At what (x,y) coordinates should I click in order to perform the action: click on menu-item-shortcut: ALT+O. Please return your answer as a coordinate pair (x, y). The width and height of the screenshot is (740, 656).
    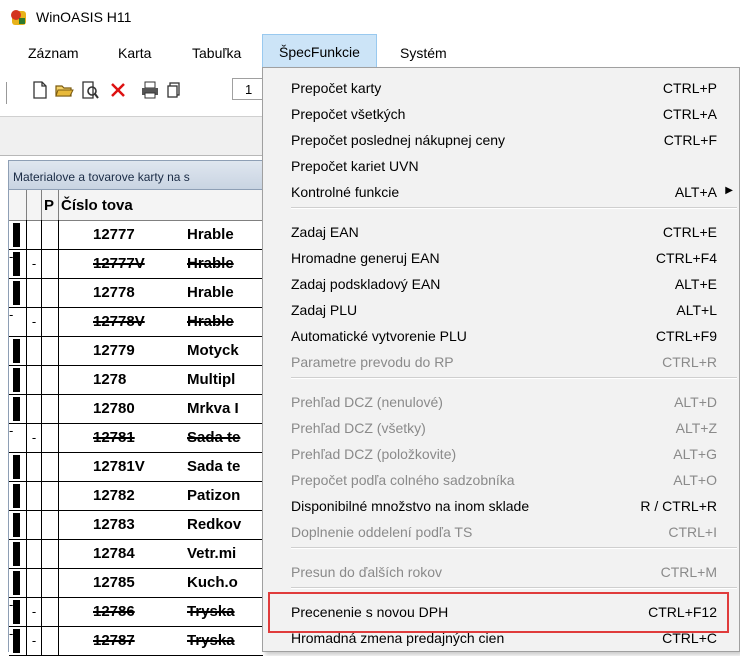
    Looking at the image, I should click on (695, 480).